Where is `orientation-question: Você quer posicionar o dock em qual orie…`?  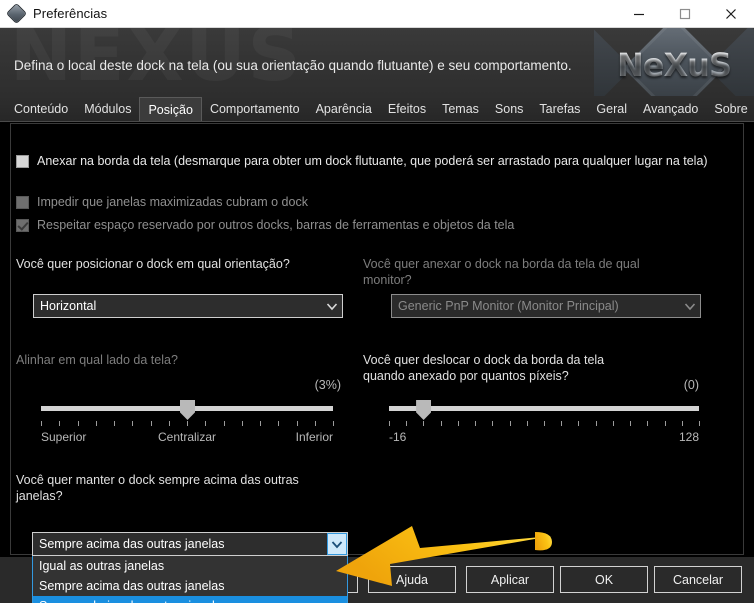
orientation-question: Você quer posicionar o dock em qual orie… is located at coordinates (153, 264).